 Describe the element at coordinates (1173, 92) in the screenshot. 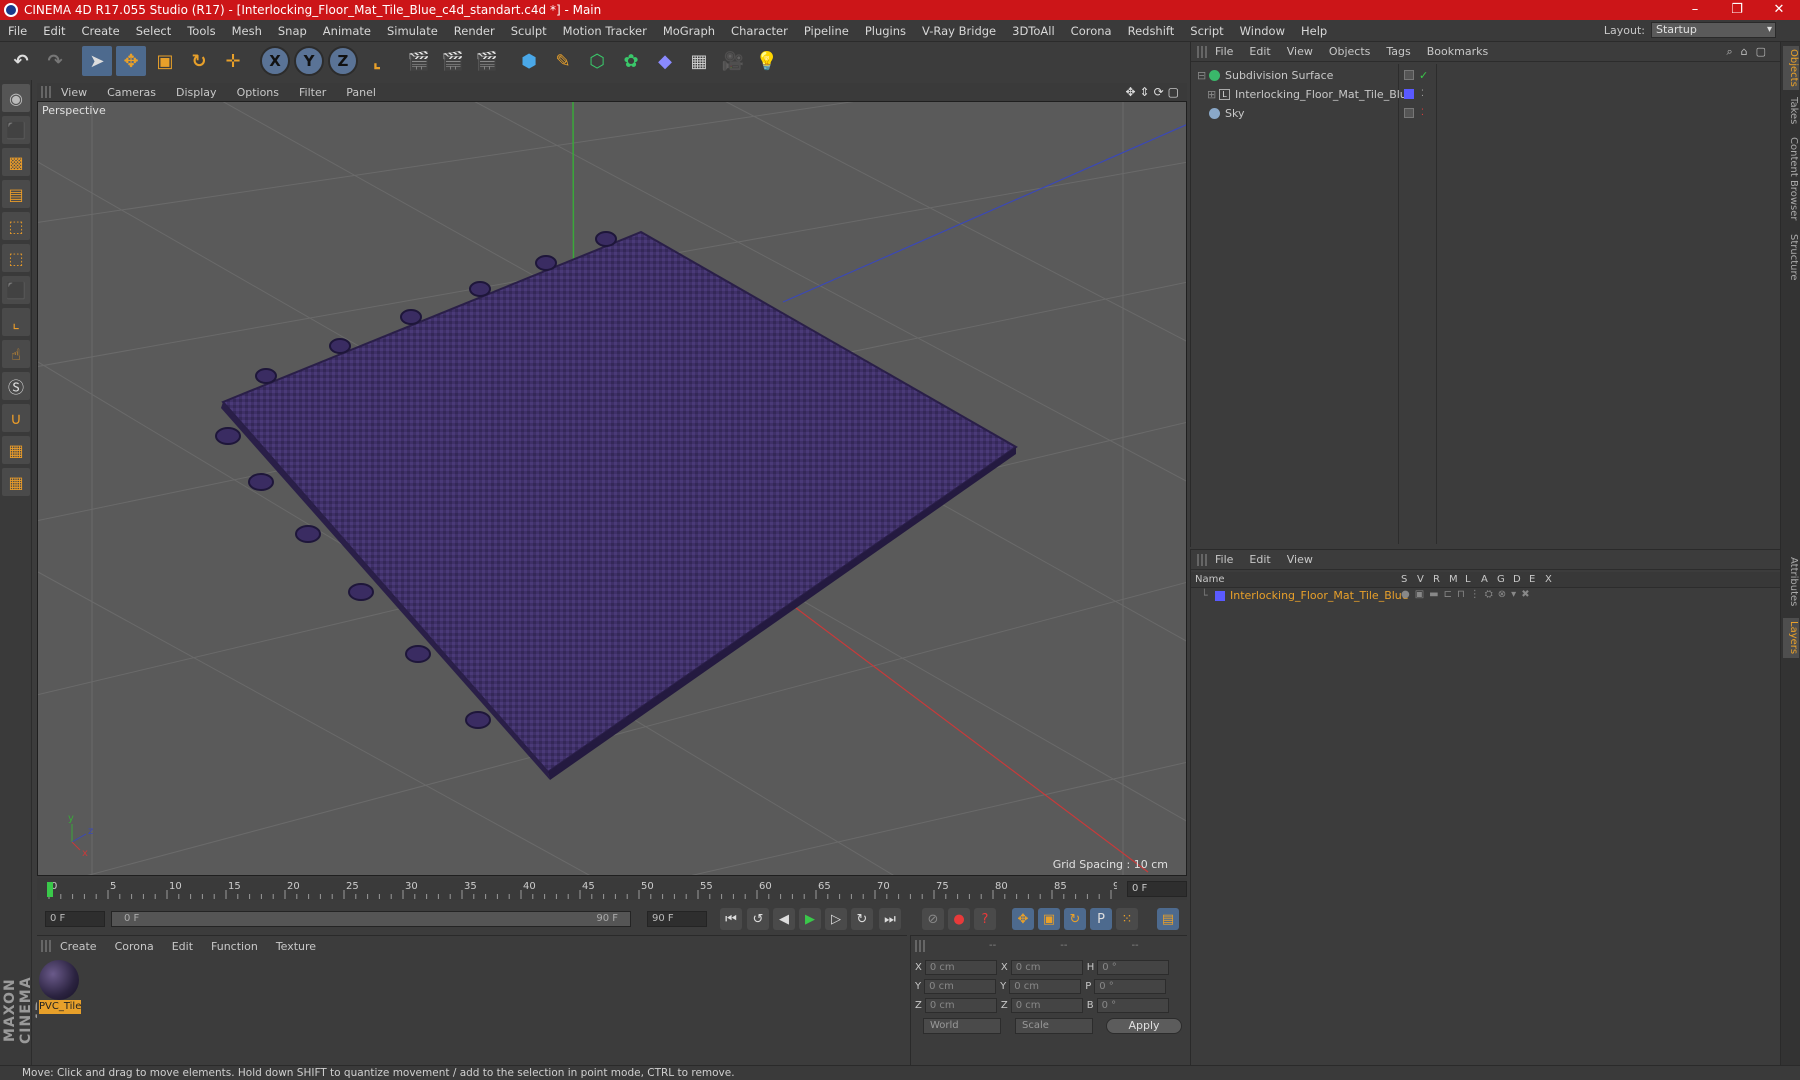

I see `viewport-maximize-icon: ▢` at that location.